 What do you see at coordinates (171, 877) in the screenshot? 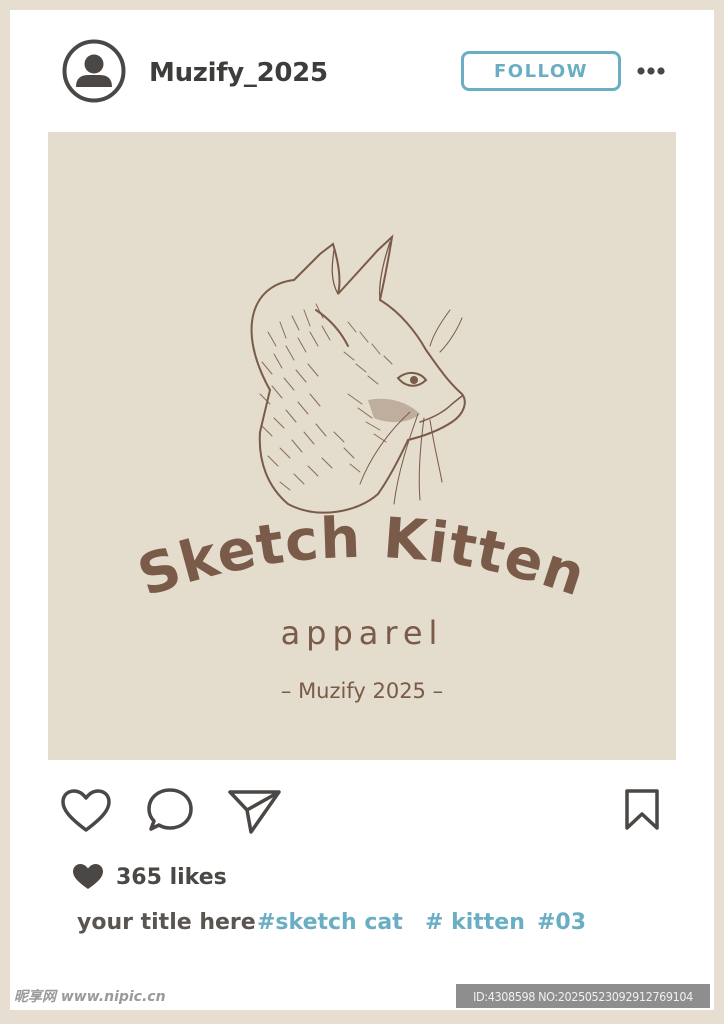
I see `likes-count: 365 likes` at bounding box center [171, 877].